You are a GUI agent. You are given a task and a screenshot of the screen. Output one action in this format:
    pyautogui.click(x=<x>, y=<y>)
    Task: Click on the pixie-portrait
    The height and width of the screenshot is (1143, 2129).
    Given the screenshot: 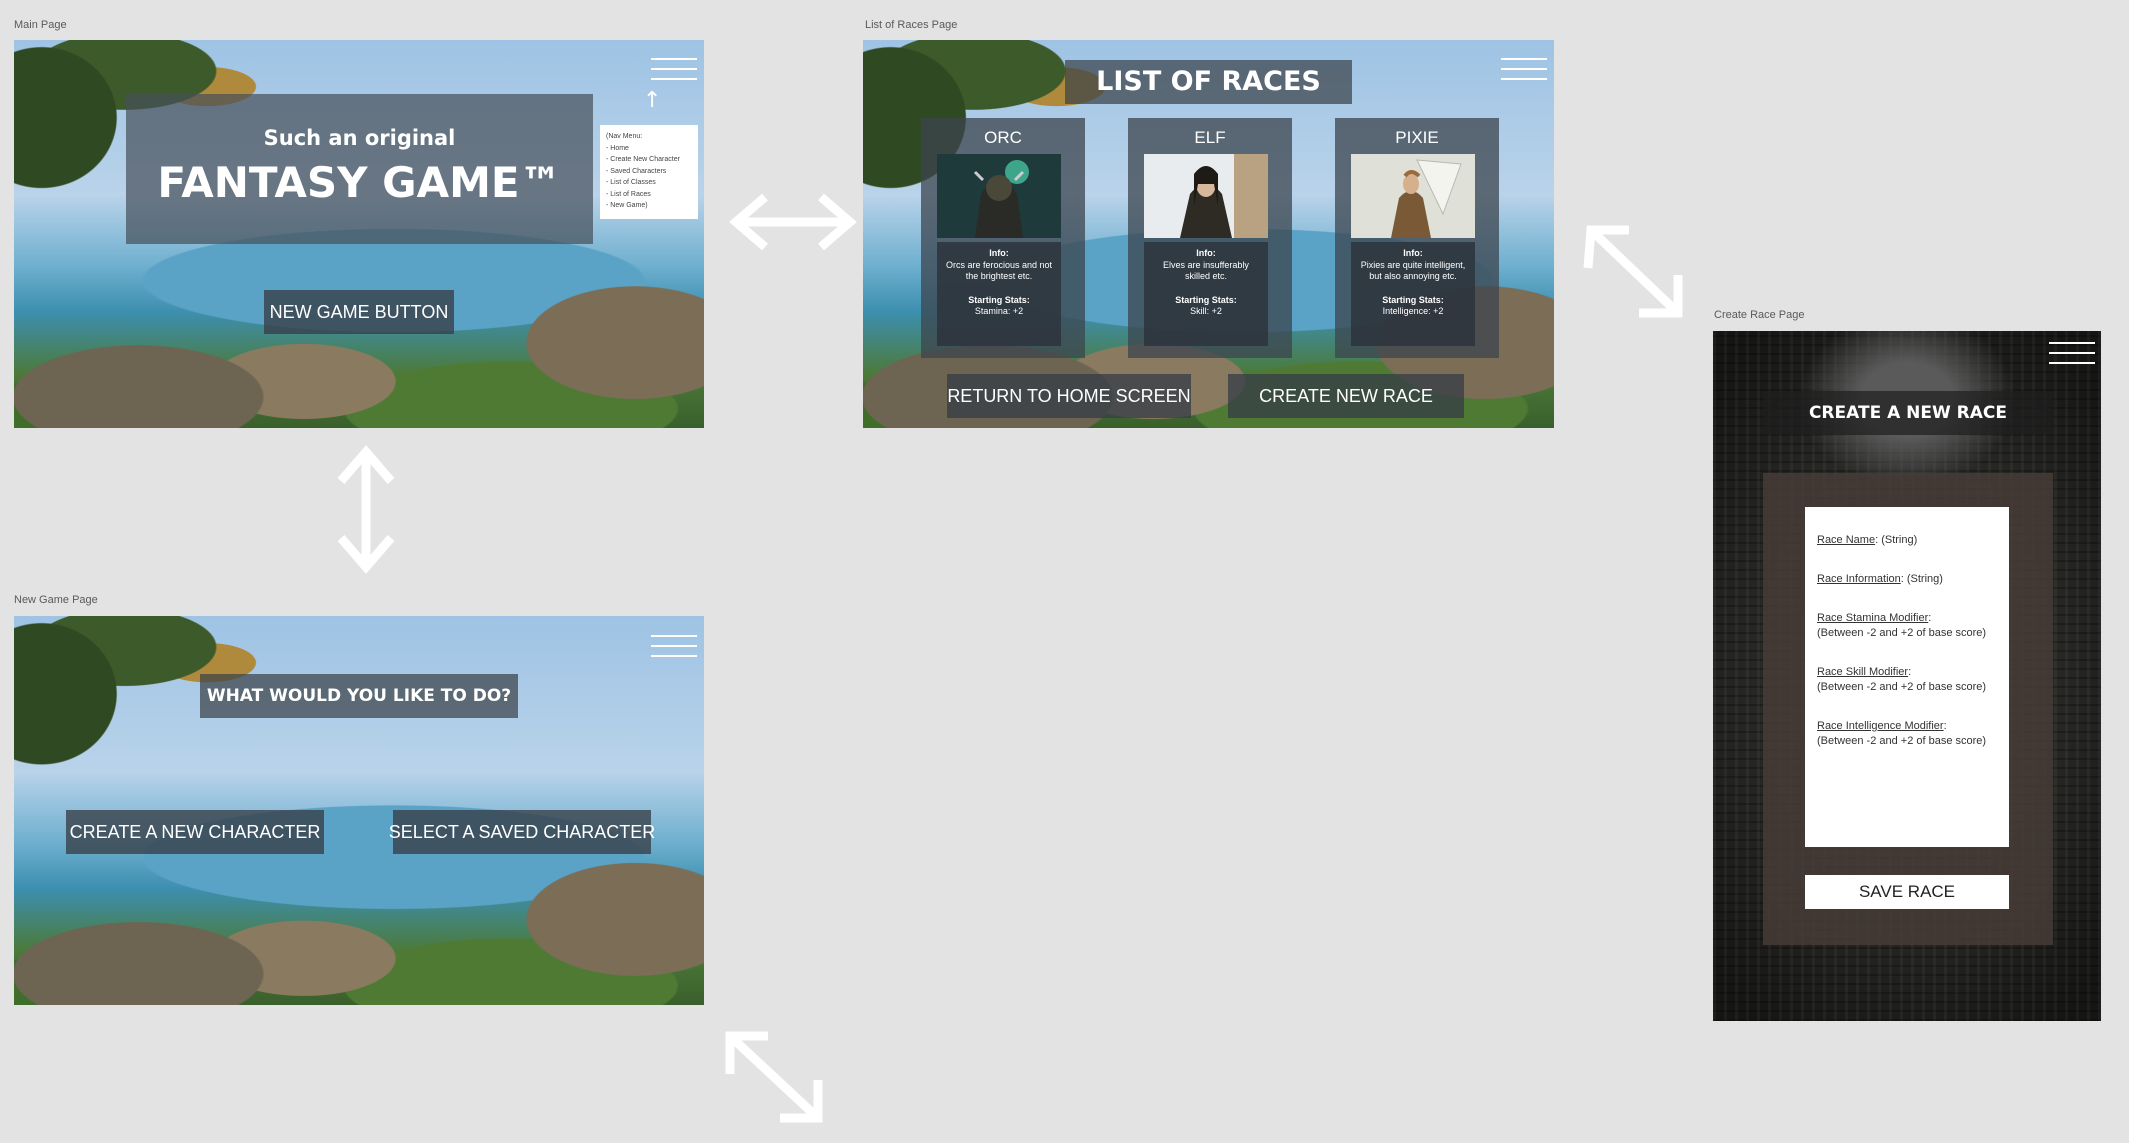 What is the action you would take?
    pyautogui.click(x=1413, y=196)
    